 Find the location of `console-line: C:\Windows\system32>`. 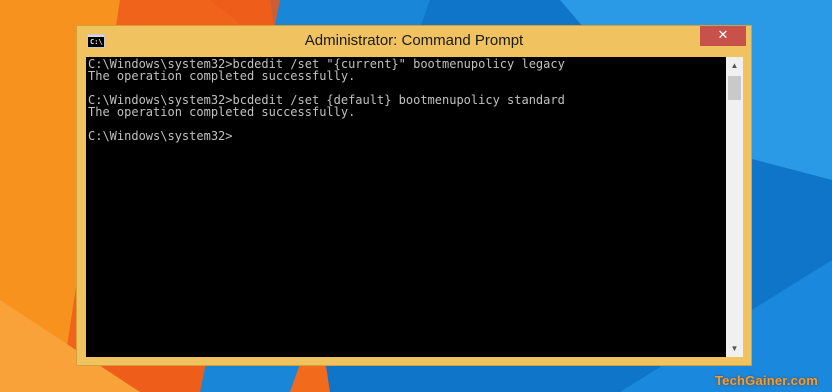

console-line: C:\Windows\system32> is located at coordinates (160, 136).